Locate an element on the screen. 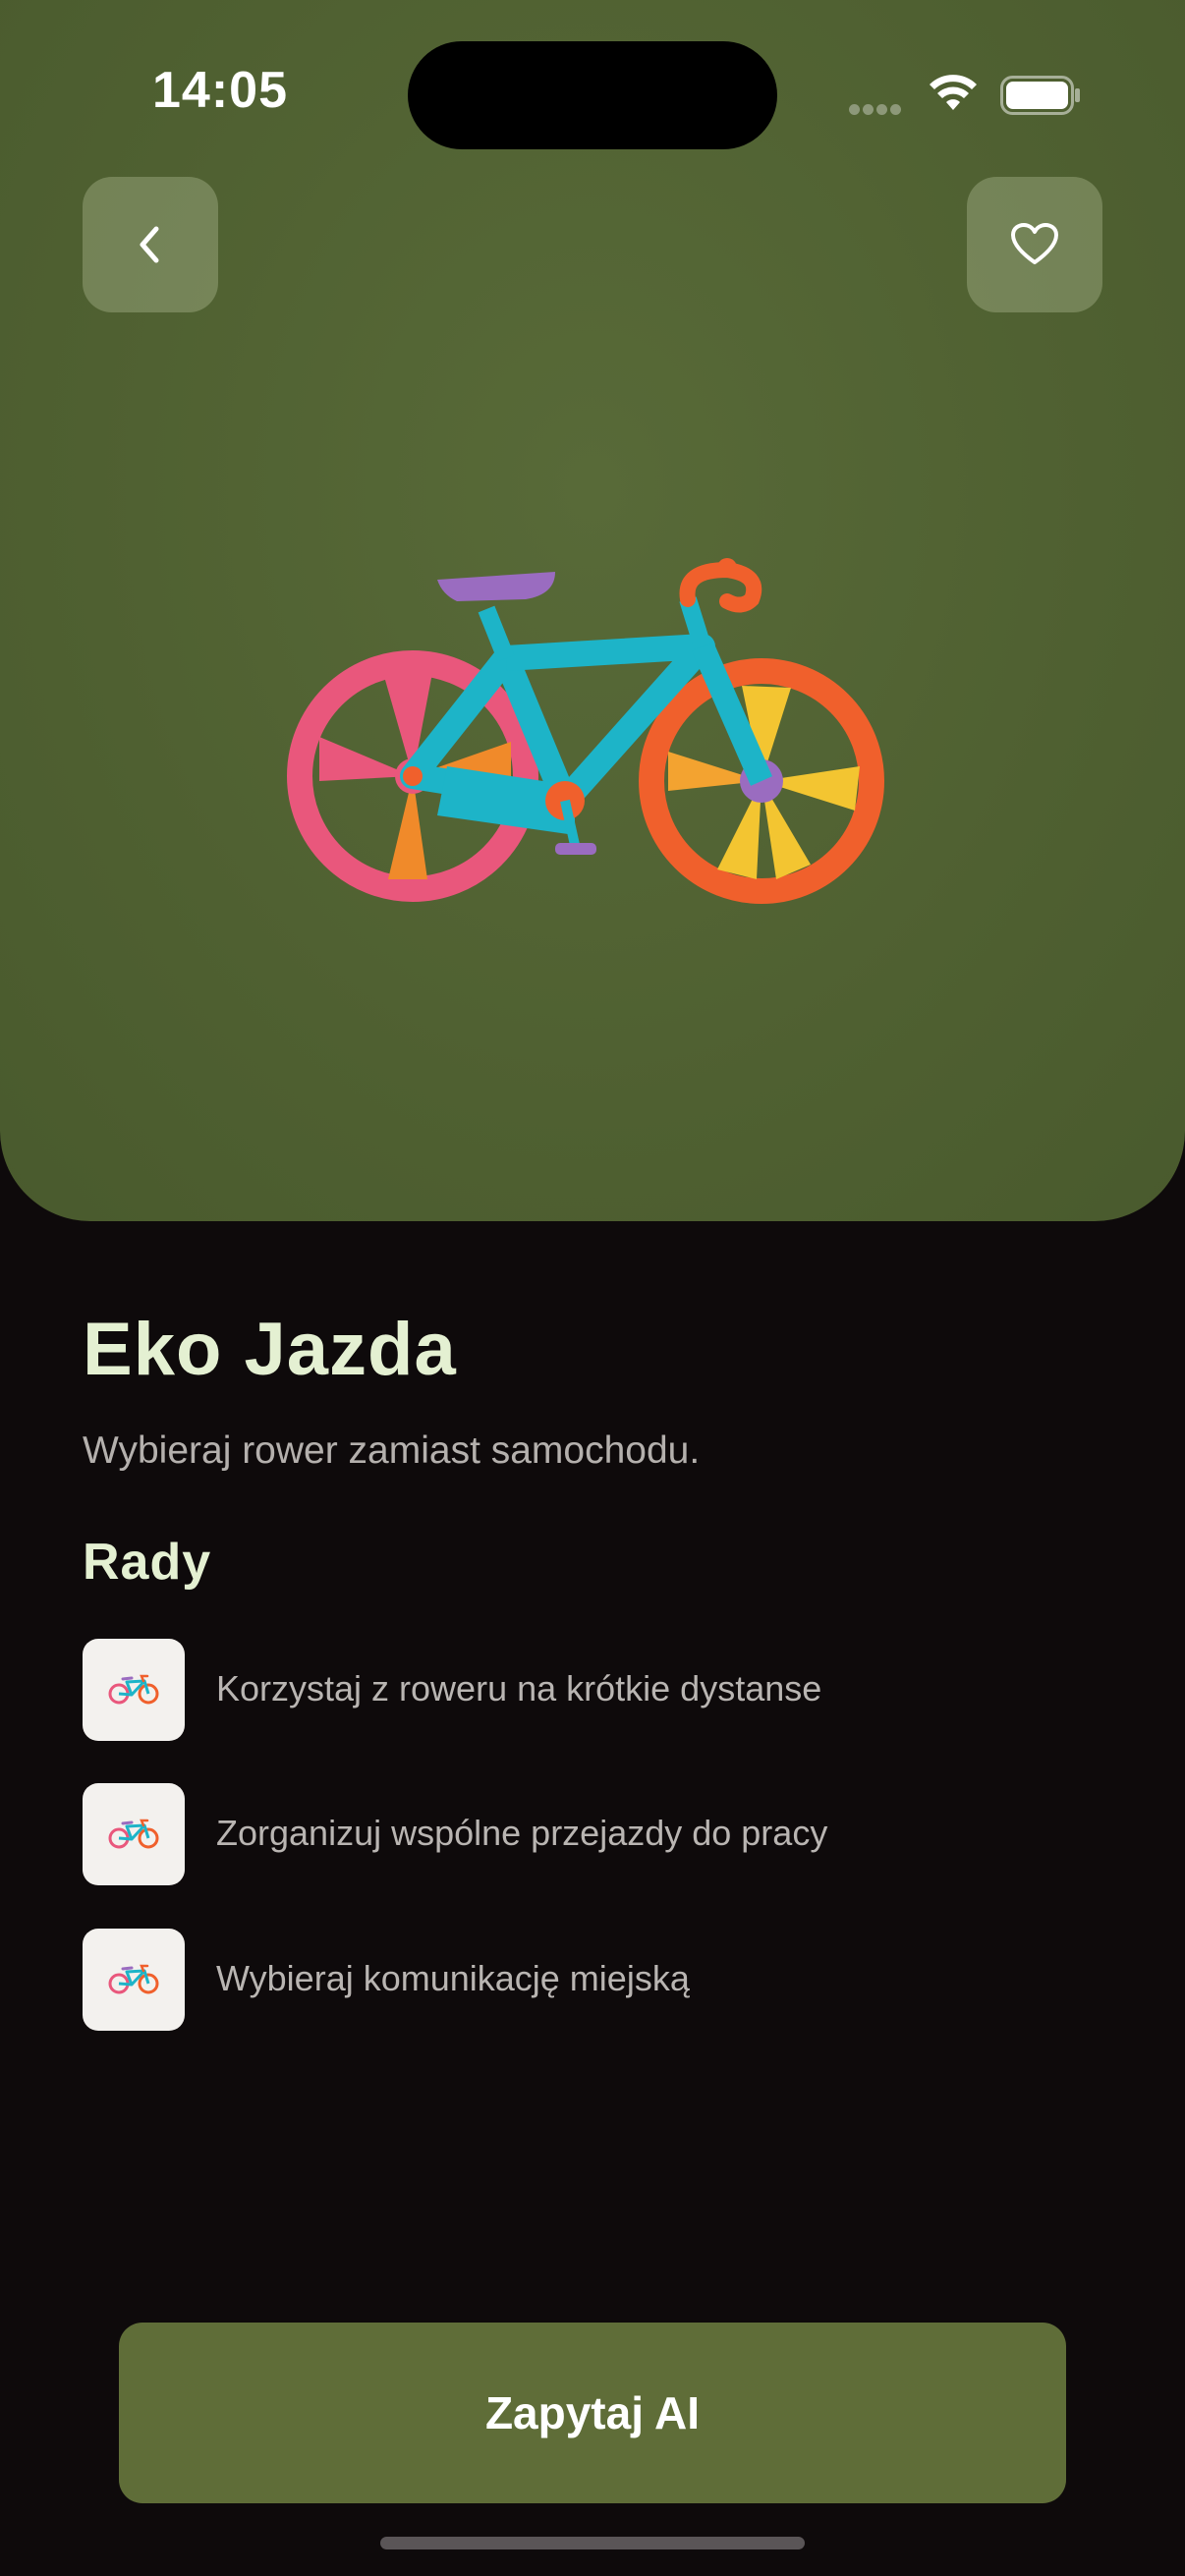  dynamic-island is located at coordinates (592, 95).